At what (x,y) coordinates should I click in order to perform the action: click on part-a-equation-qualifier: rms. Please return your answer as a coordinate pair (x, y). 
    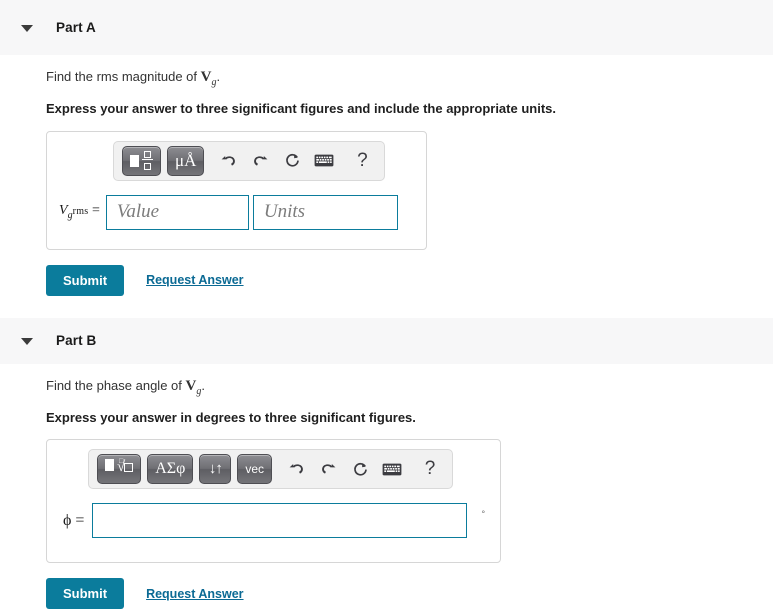
    Looking at the image, I should click on (80, 212).